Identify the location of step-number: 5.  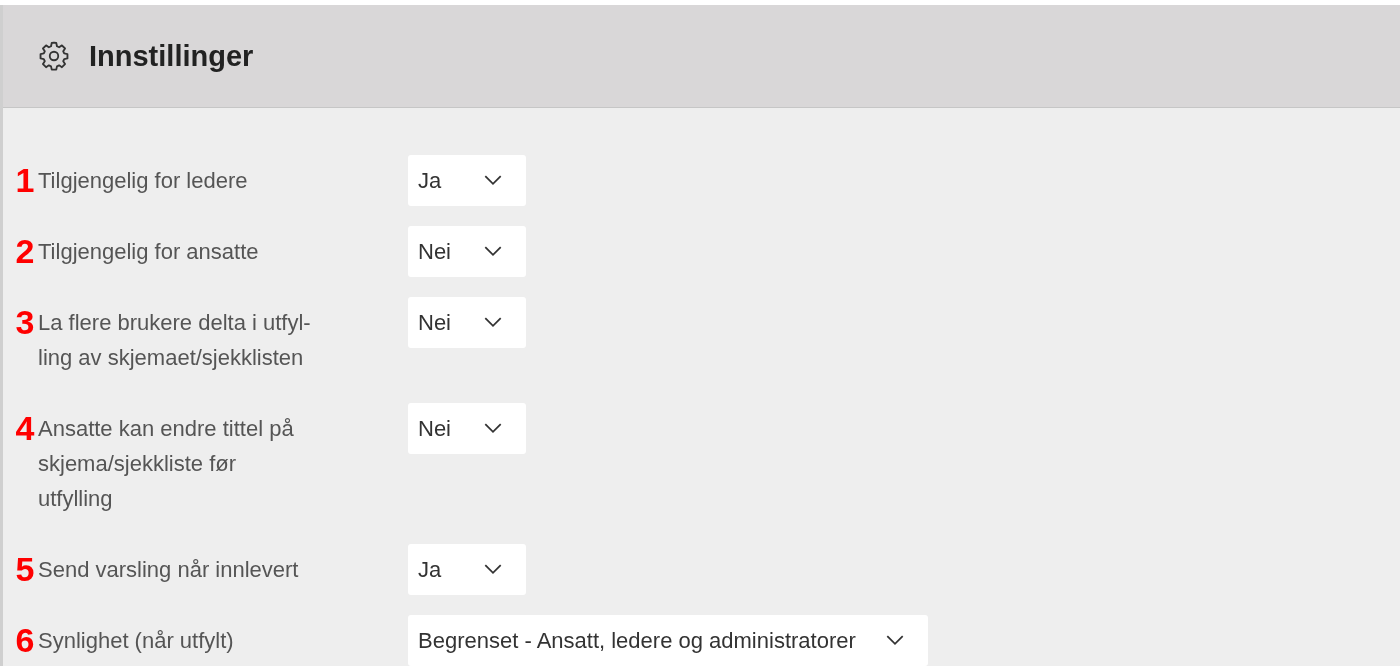
(25, 569).